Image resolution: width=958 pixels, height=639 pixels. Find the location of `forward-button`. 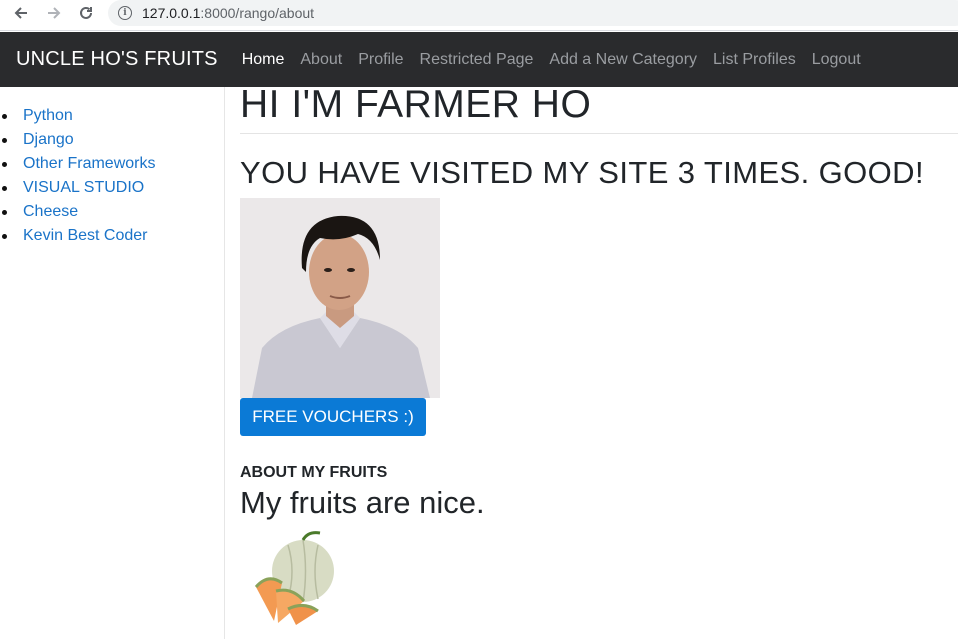

forward-button is located at coordinates (54, 13).